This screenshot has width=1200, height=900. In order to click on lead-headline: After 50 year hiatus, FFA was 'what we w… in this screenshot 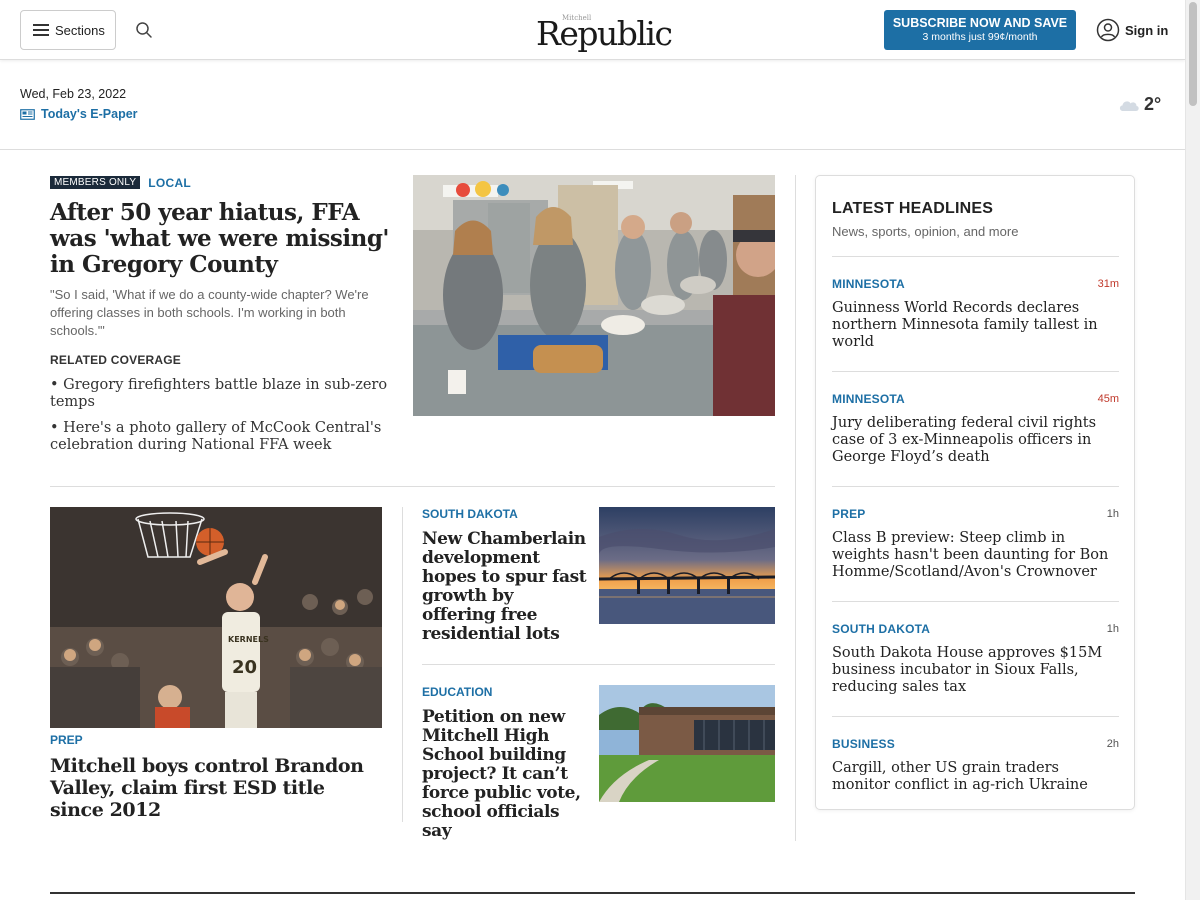, I will do `click(222, 239)`.